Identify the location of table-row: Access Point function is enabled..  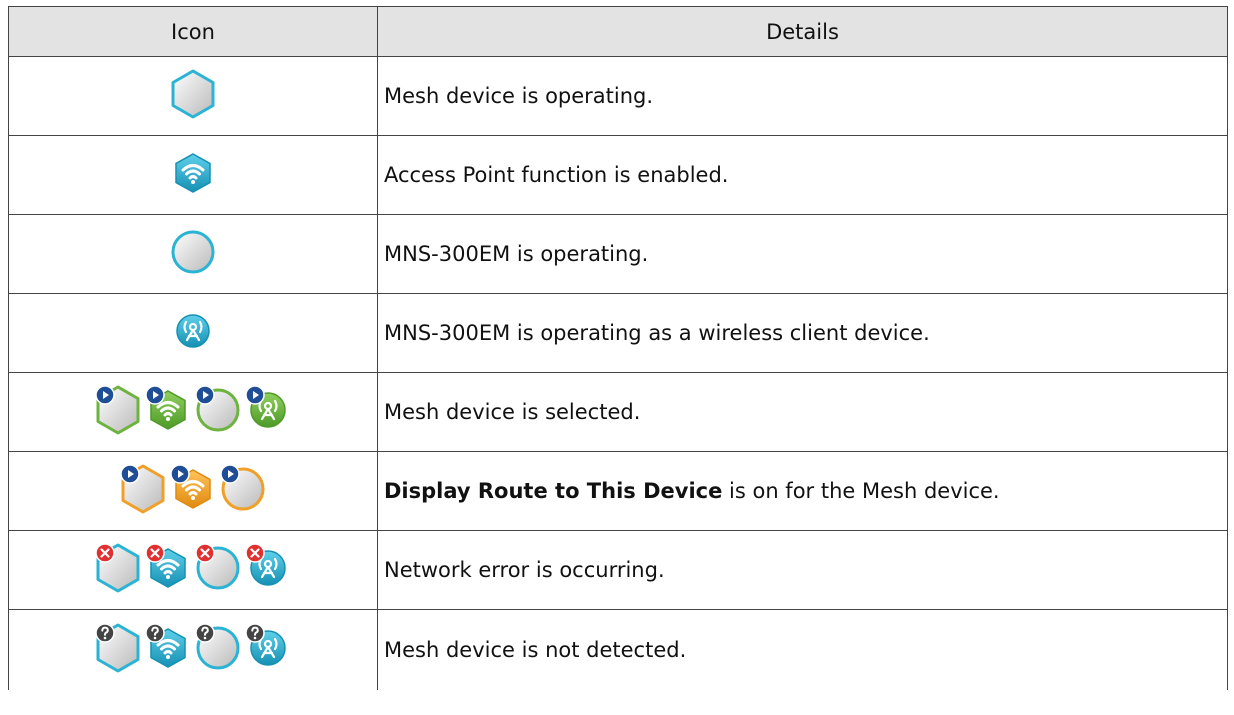
(618, 175).